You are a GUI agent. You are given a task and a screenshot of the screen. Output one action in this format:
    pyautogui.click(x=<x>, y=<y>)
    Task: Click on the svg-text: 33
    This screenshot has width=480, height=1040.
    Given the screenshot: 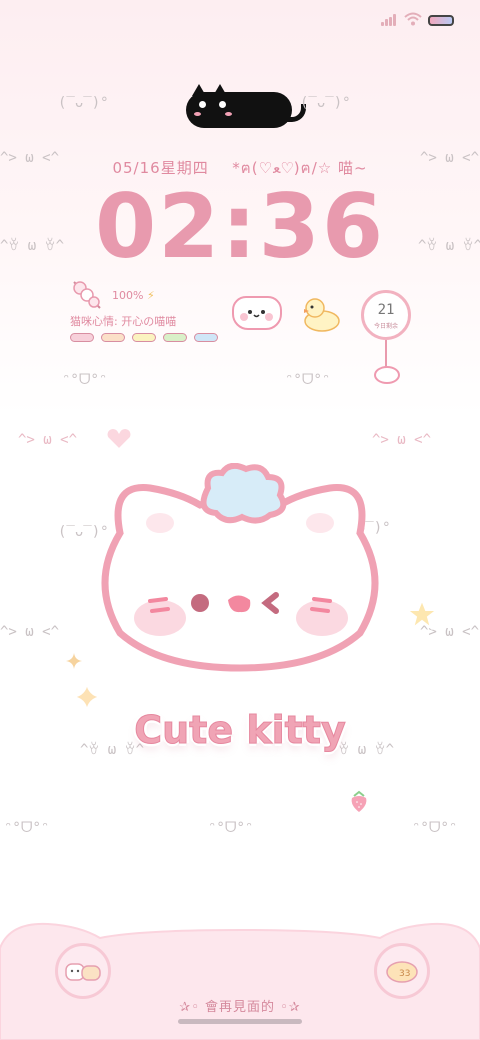 What is the action you would take?
    pyautogui.click(x=404, y=974)
    